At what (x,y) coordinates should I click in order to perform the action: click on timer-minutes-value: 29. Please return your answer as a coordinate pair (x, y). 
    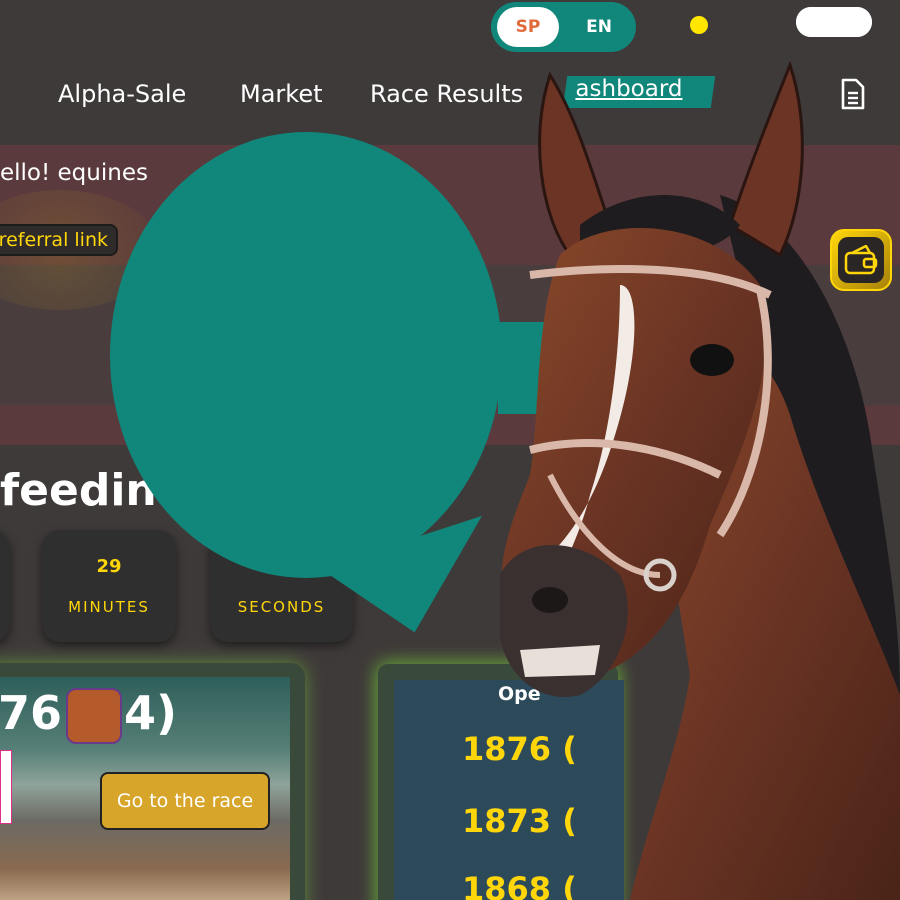
    Looking at the image, I should click on (109, 566).